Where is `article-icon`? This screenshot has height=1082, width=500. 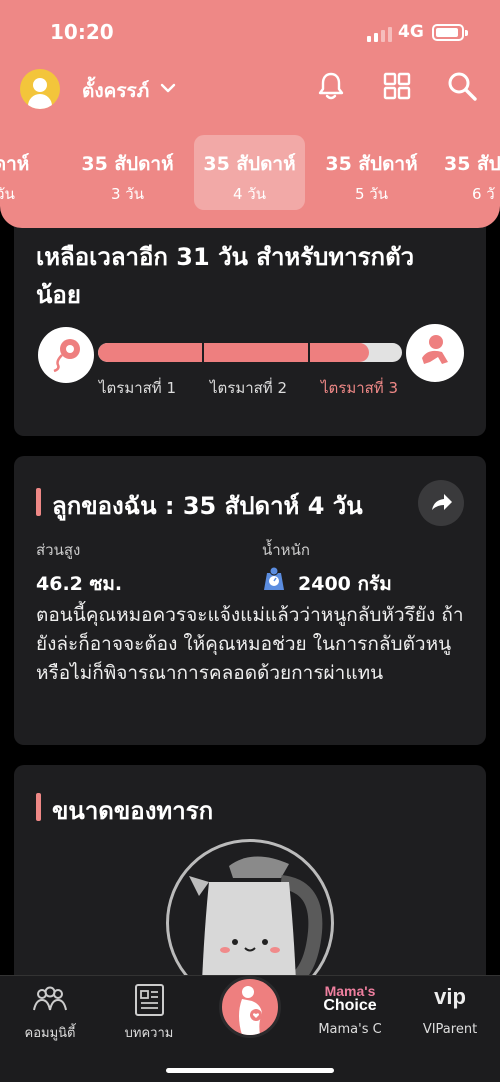 article-icon is located at coordinates (149, 1000).